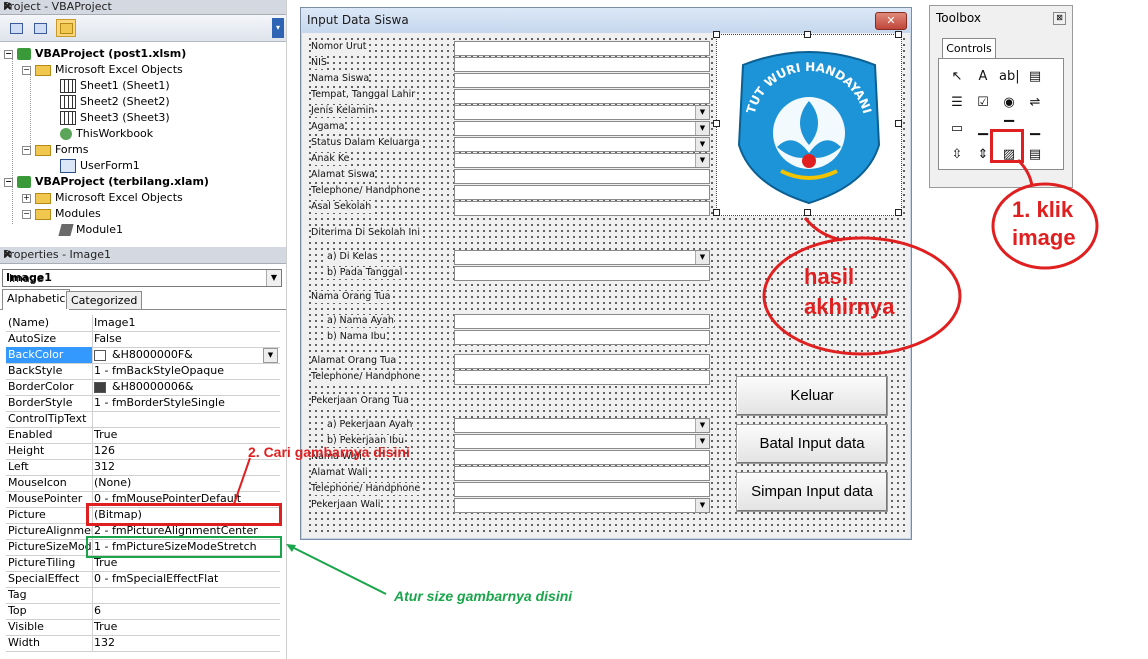 The width and height of the screenshot is (1148, 659). What do you see at coordinates (1044, 223) in the screenshot?
I see `annotation-klik-image: 1. klik image` at bounding box center [1044, 223].